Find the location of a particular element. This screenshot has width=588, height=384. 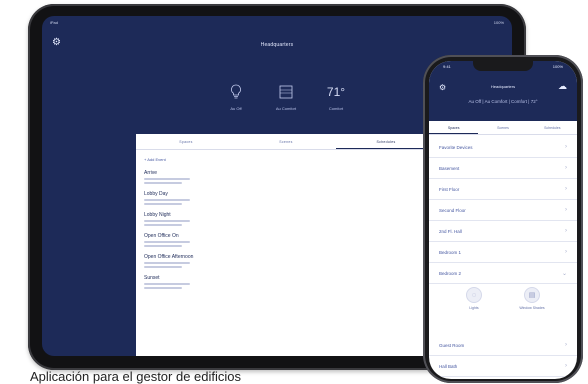

light-control: Au Off is located at coordinates (236, 96).